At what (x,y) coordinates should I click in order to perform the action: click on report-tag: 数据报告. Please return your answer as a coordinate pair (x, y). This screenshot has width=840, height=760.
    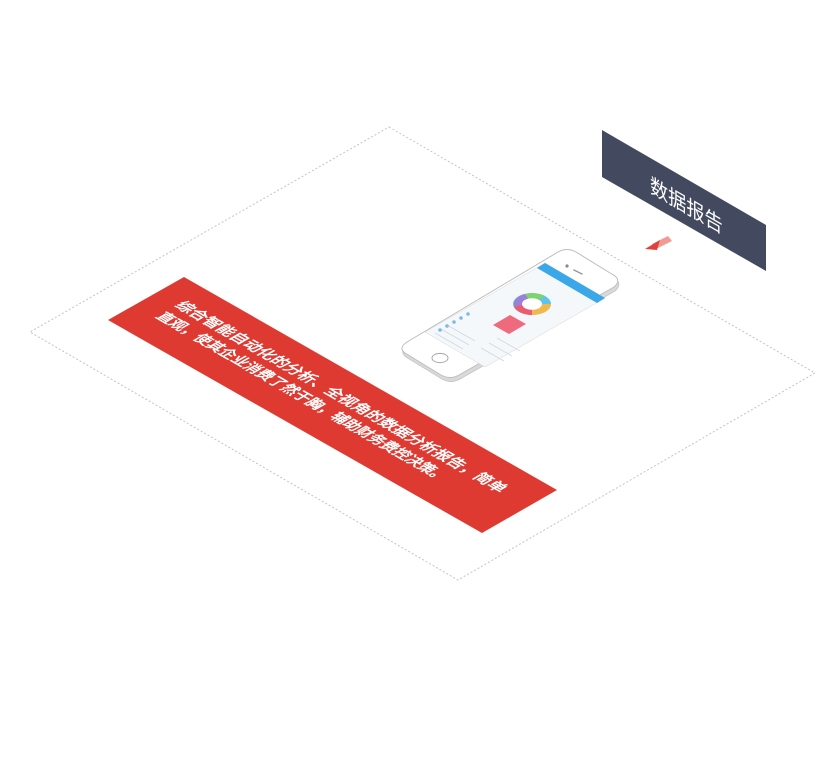
    Looking at the image, I should click on (684, 200).